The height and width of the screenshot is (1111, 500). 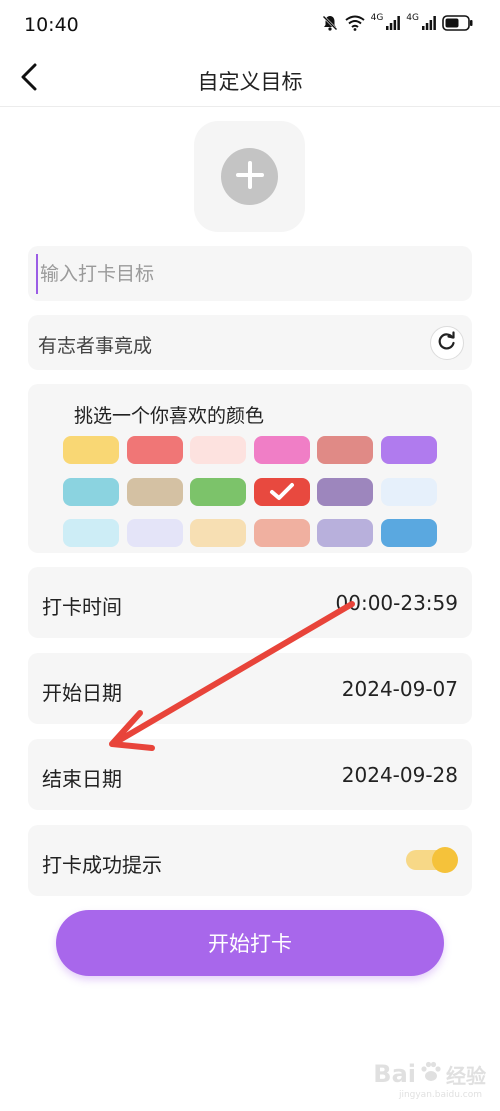 What do you see at coordinates (102, 865) in the screenshot?
I see `success-notify-label: 打卡成功提示` at bounding box center [102, 865].